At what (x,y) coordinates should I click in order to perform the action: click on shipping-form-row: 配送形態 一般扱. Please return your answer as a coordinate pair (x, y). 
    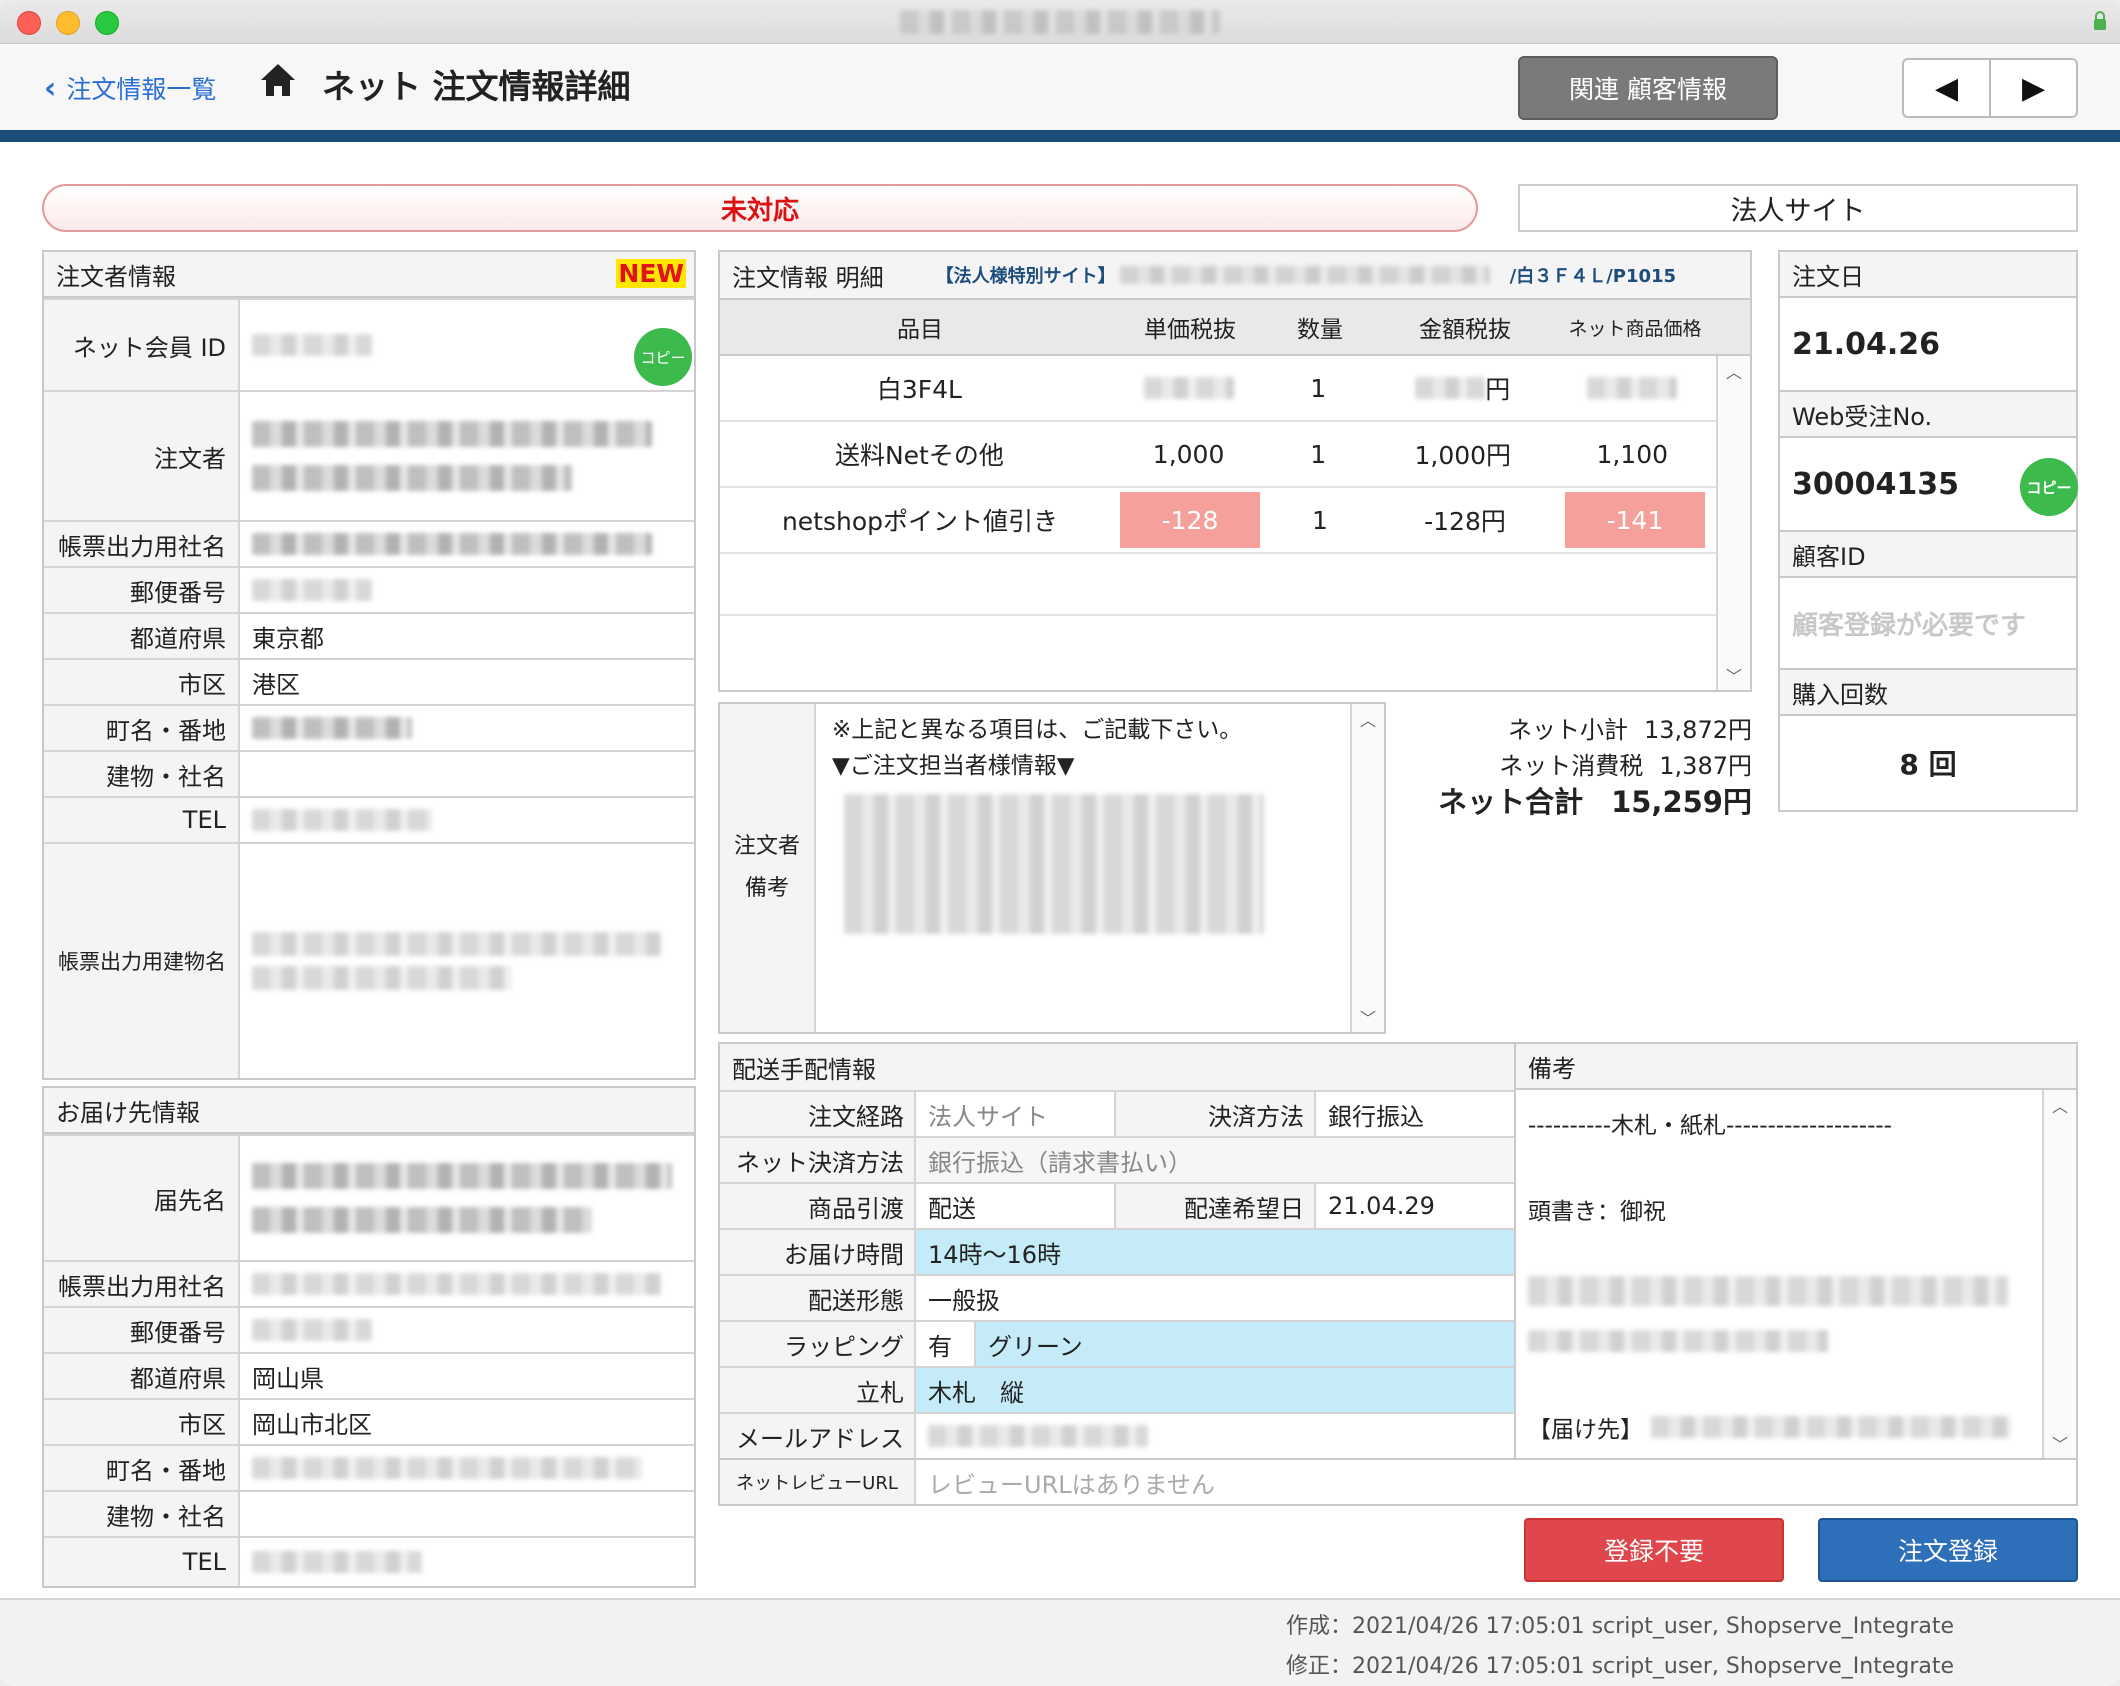
    Looking at the image, I should click on (1117, 1297).